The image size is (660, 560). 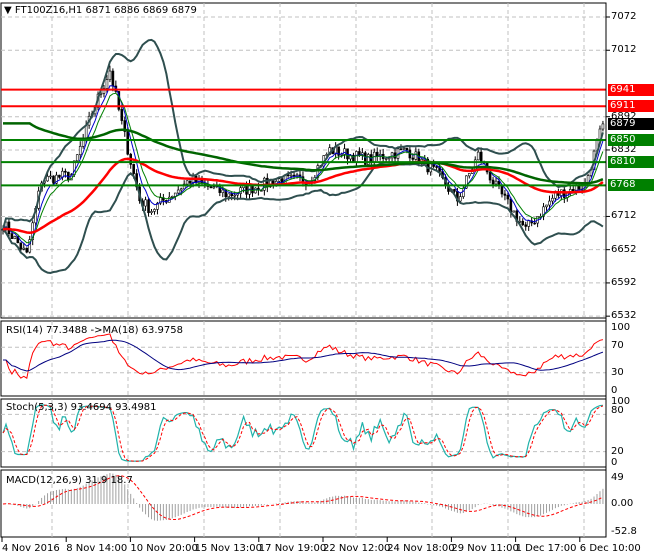 I want to click on price-axis-label: 6532, so click(x=624, y=316).